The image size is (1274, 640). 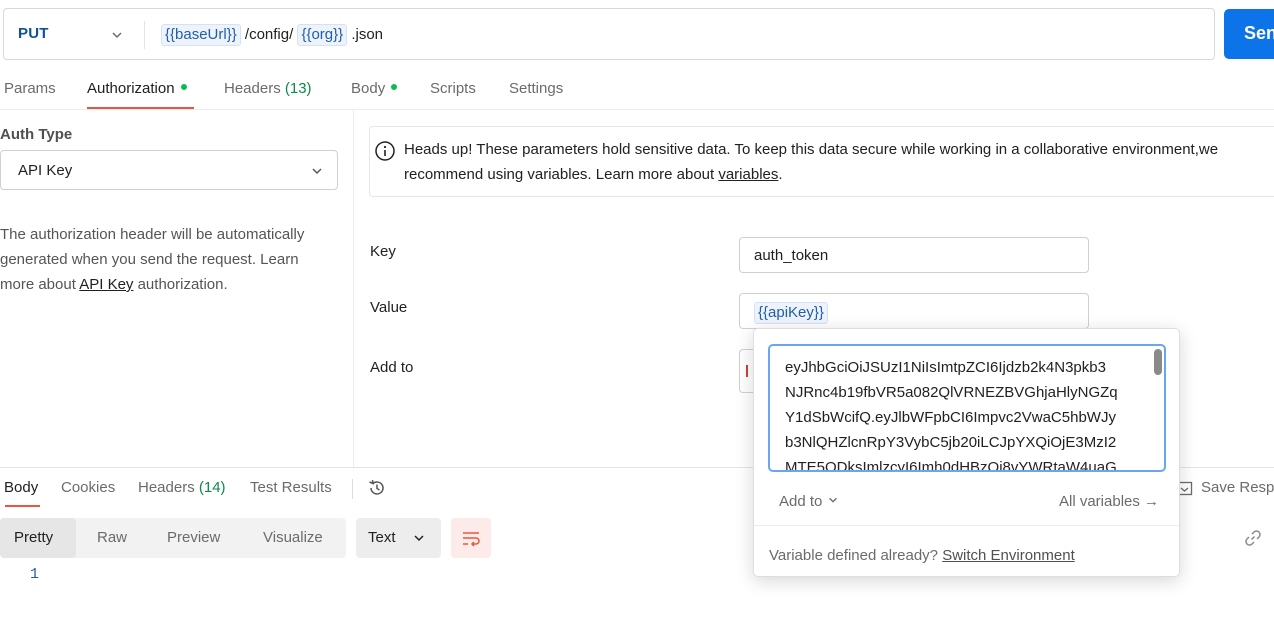 I want to click on textarea-scrollbar, so click(x=1158, y=362).